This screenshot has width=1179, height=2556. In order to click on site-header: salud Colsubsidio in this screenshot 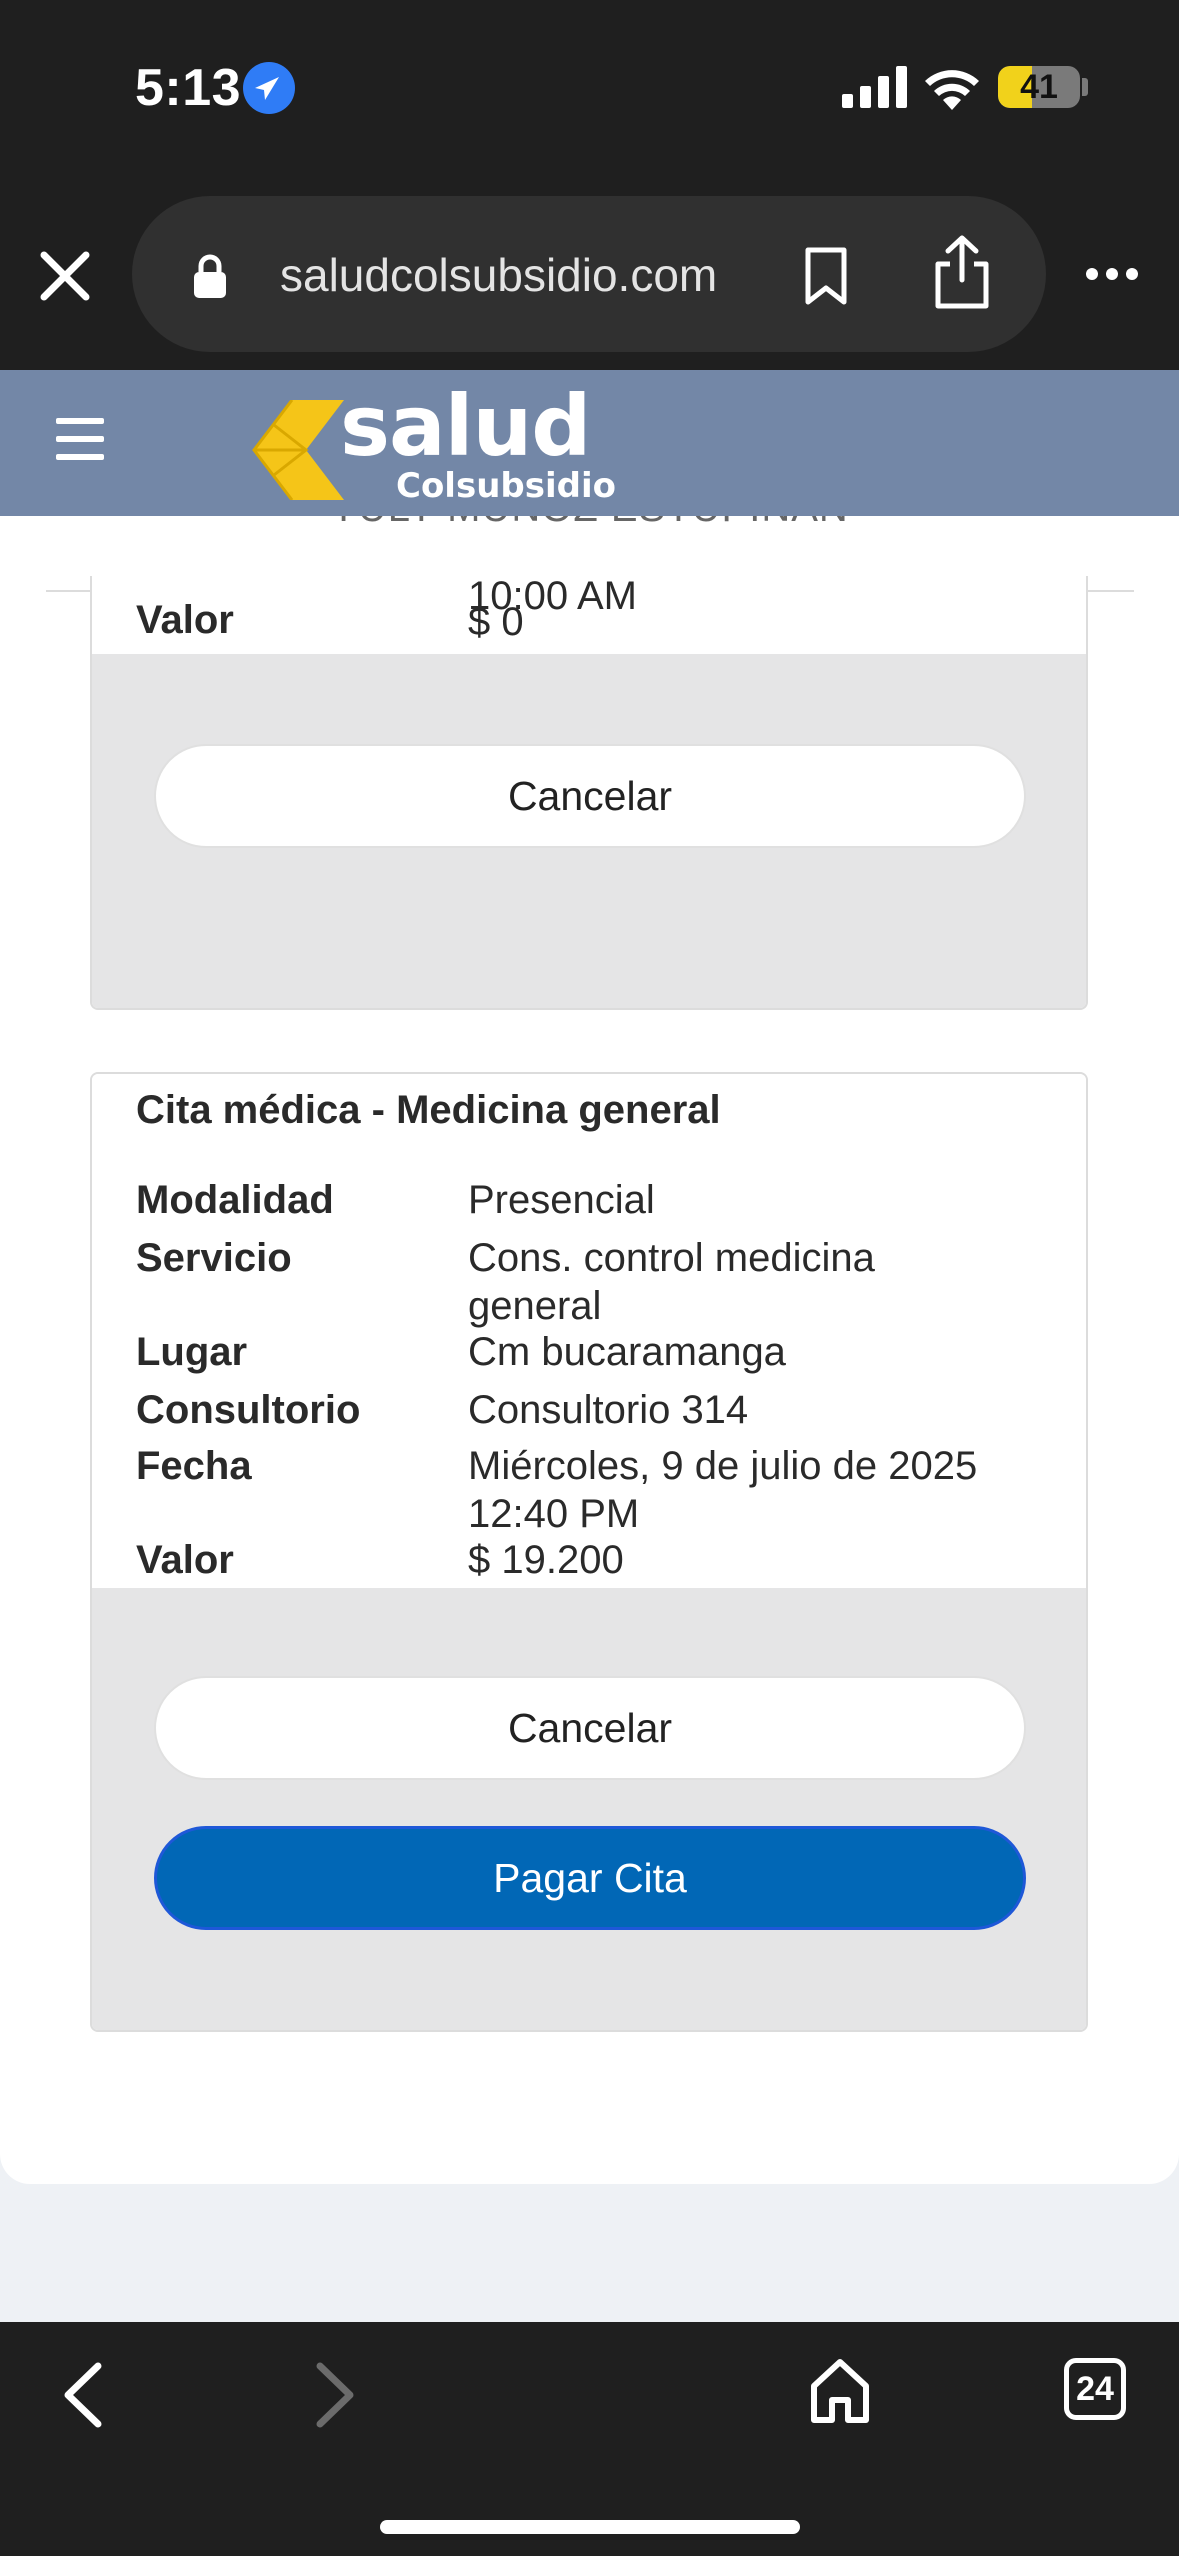, I will do `click(589, 443)`.